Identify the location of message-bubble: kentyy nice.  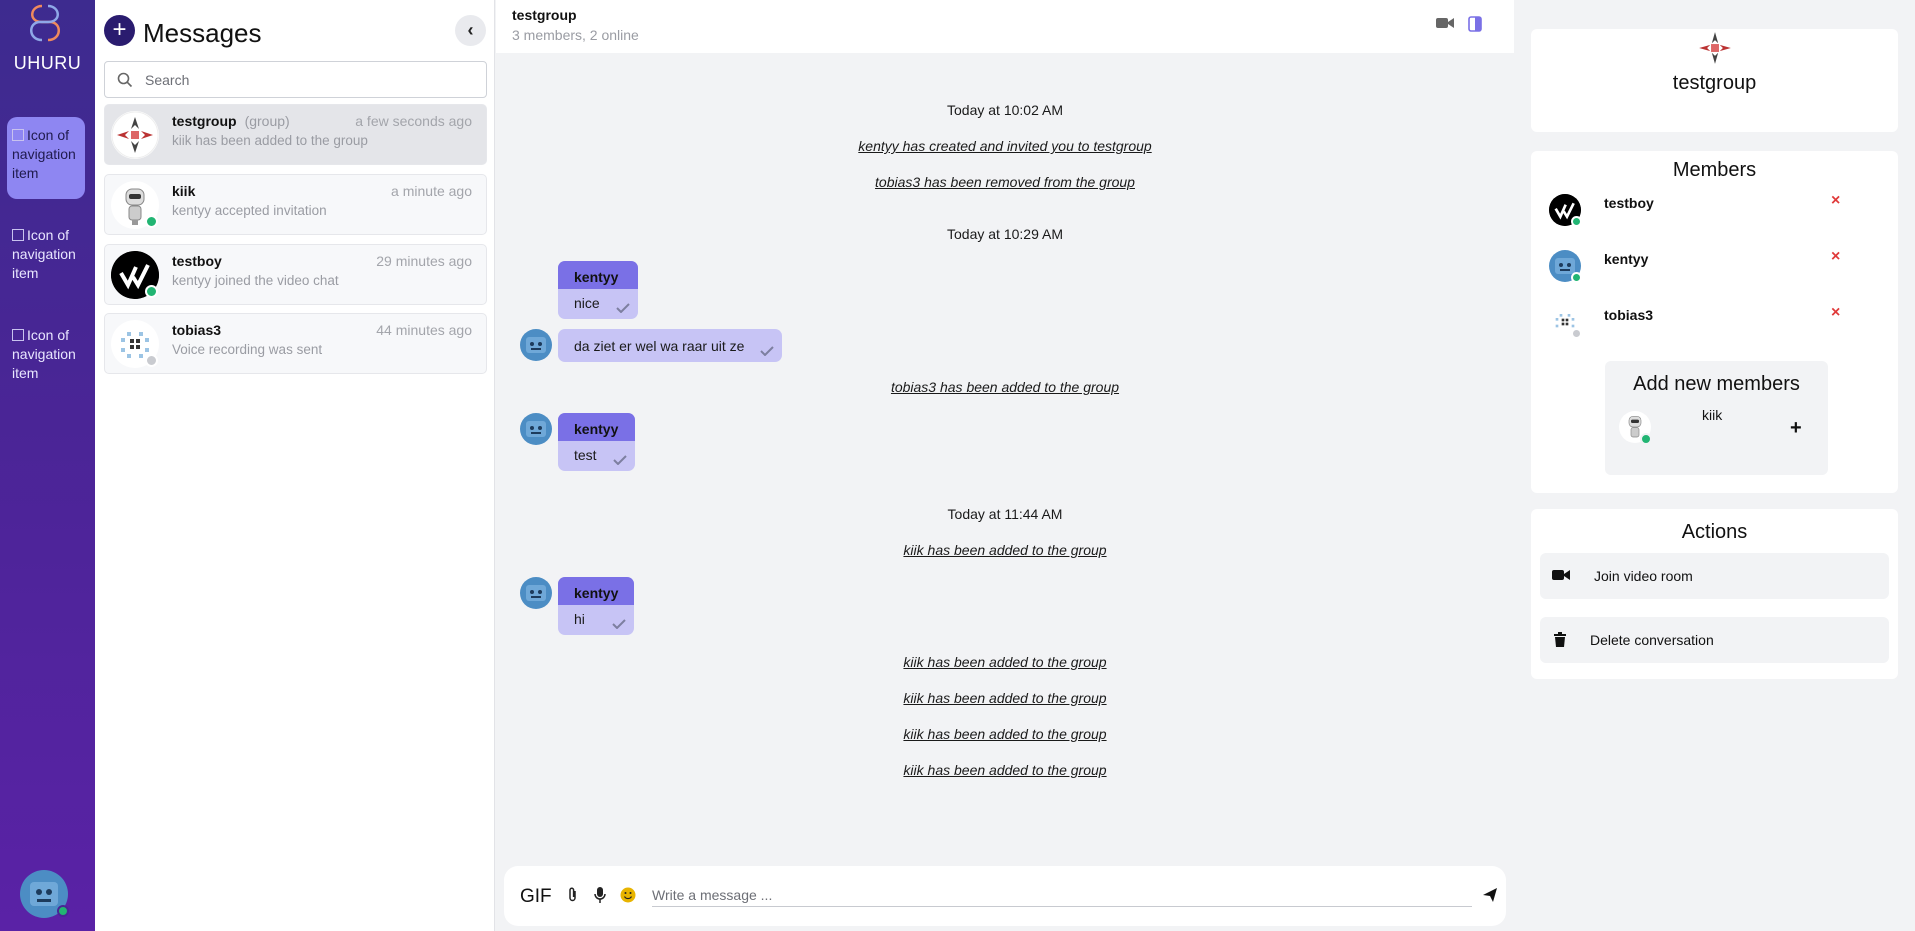
(598, 290).